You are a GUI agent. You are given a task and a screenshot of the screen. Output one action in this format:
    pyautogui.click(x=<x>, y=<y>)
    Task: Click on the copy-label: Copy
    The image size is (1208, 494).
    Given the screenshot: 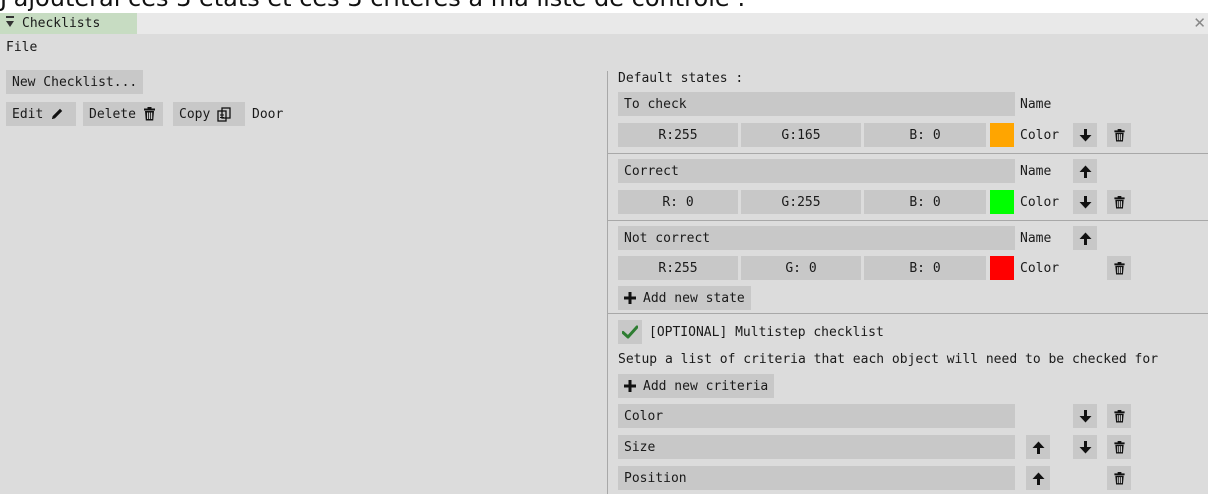 What is the action you would take?
    pyautogui.click(x=195, y=114)
    